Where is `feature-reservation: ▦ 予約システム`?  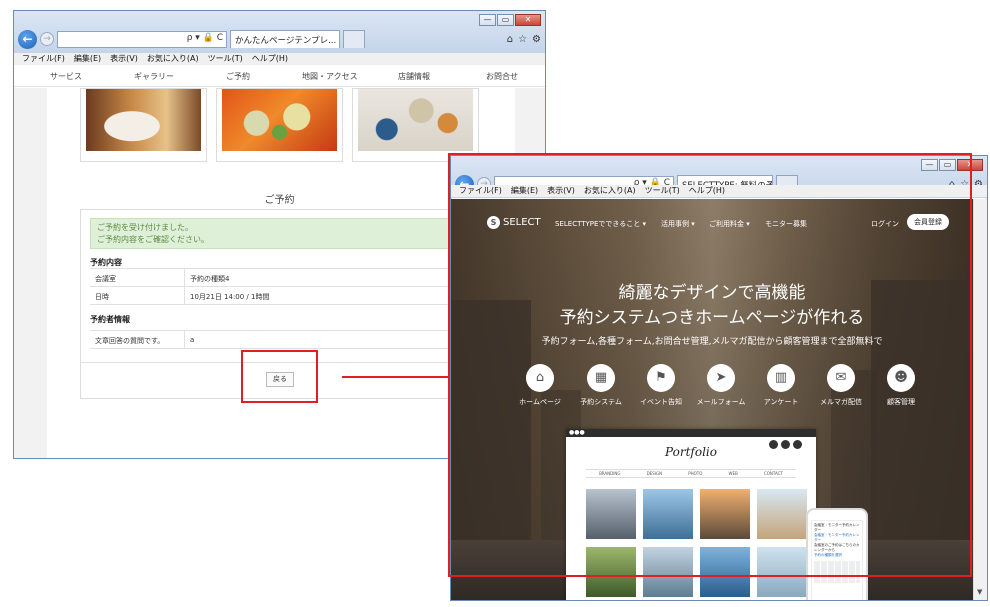 feature-reservation: ▦ 予約システム is located at coordinates (601, 385).